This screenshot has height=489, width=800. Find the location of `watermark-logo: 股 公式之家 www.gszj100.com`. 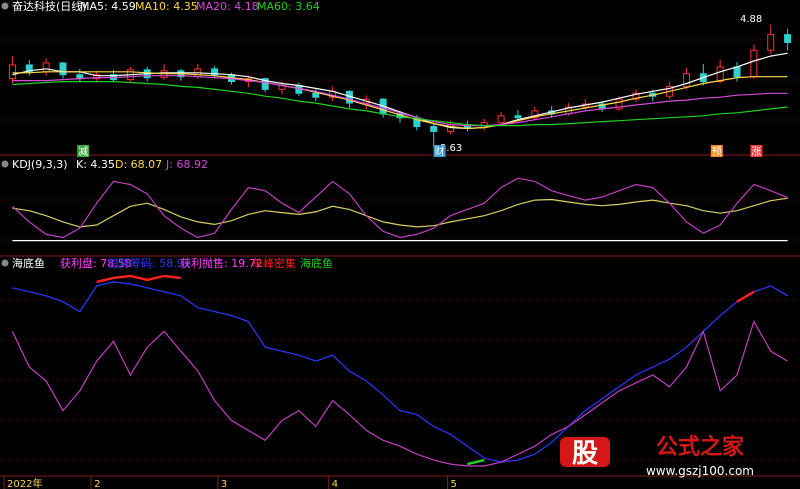

watermark-logo: 股 公式之家 www.gszj100.com is located at coordinates (657, 456).